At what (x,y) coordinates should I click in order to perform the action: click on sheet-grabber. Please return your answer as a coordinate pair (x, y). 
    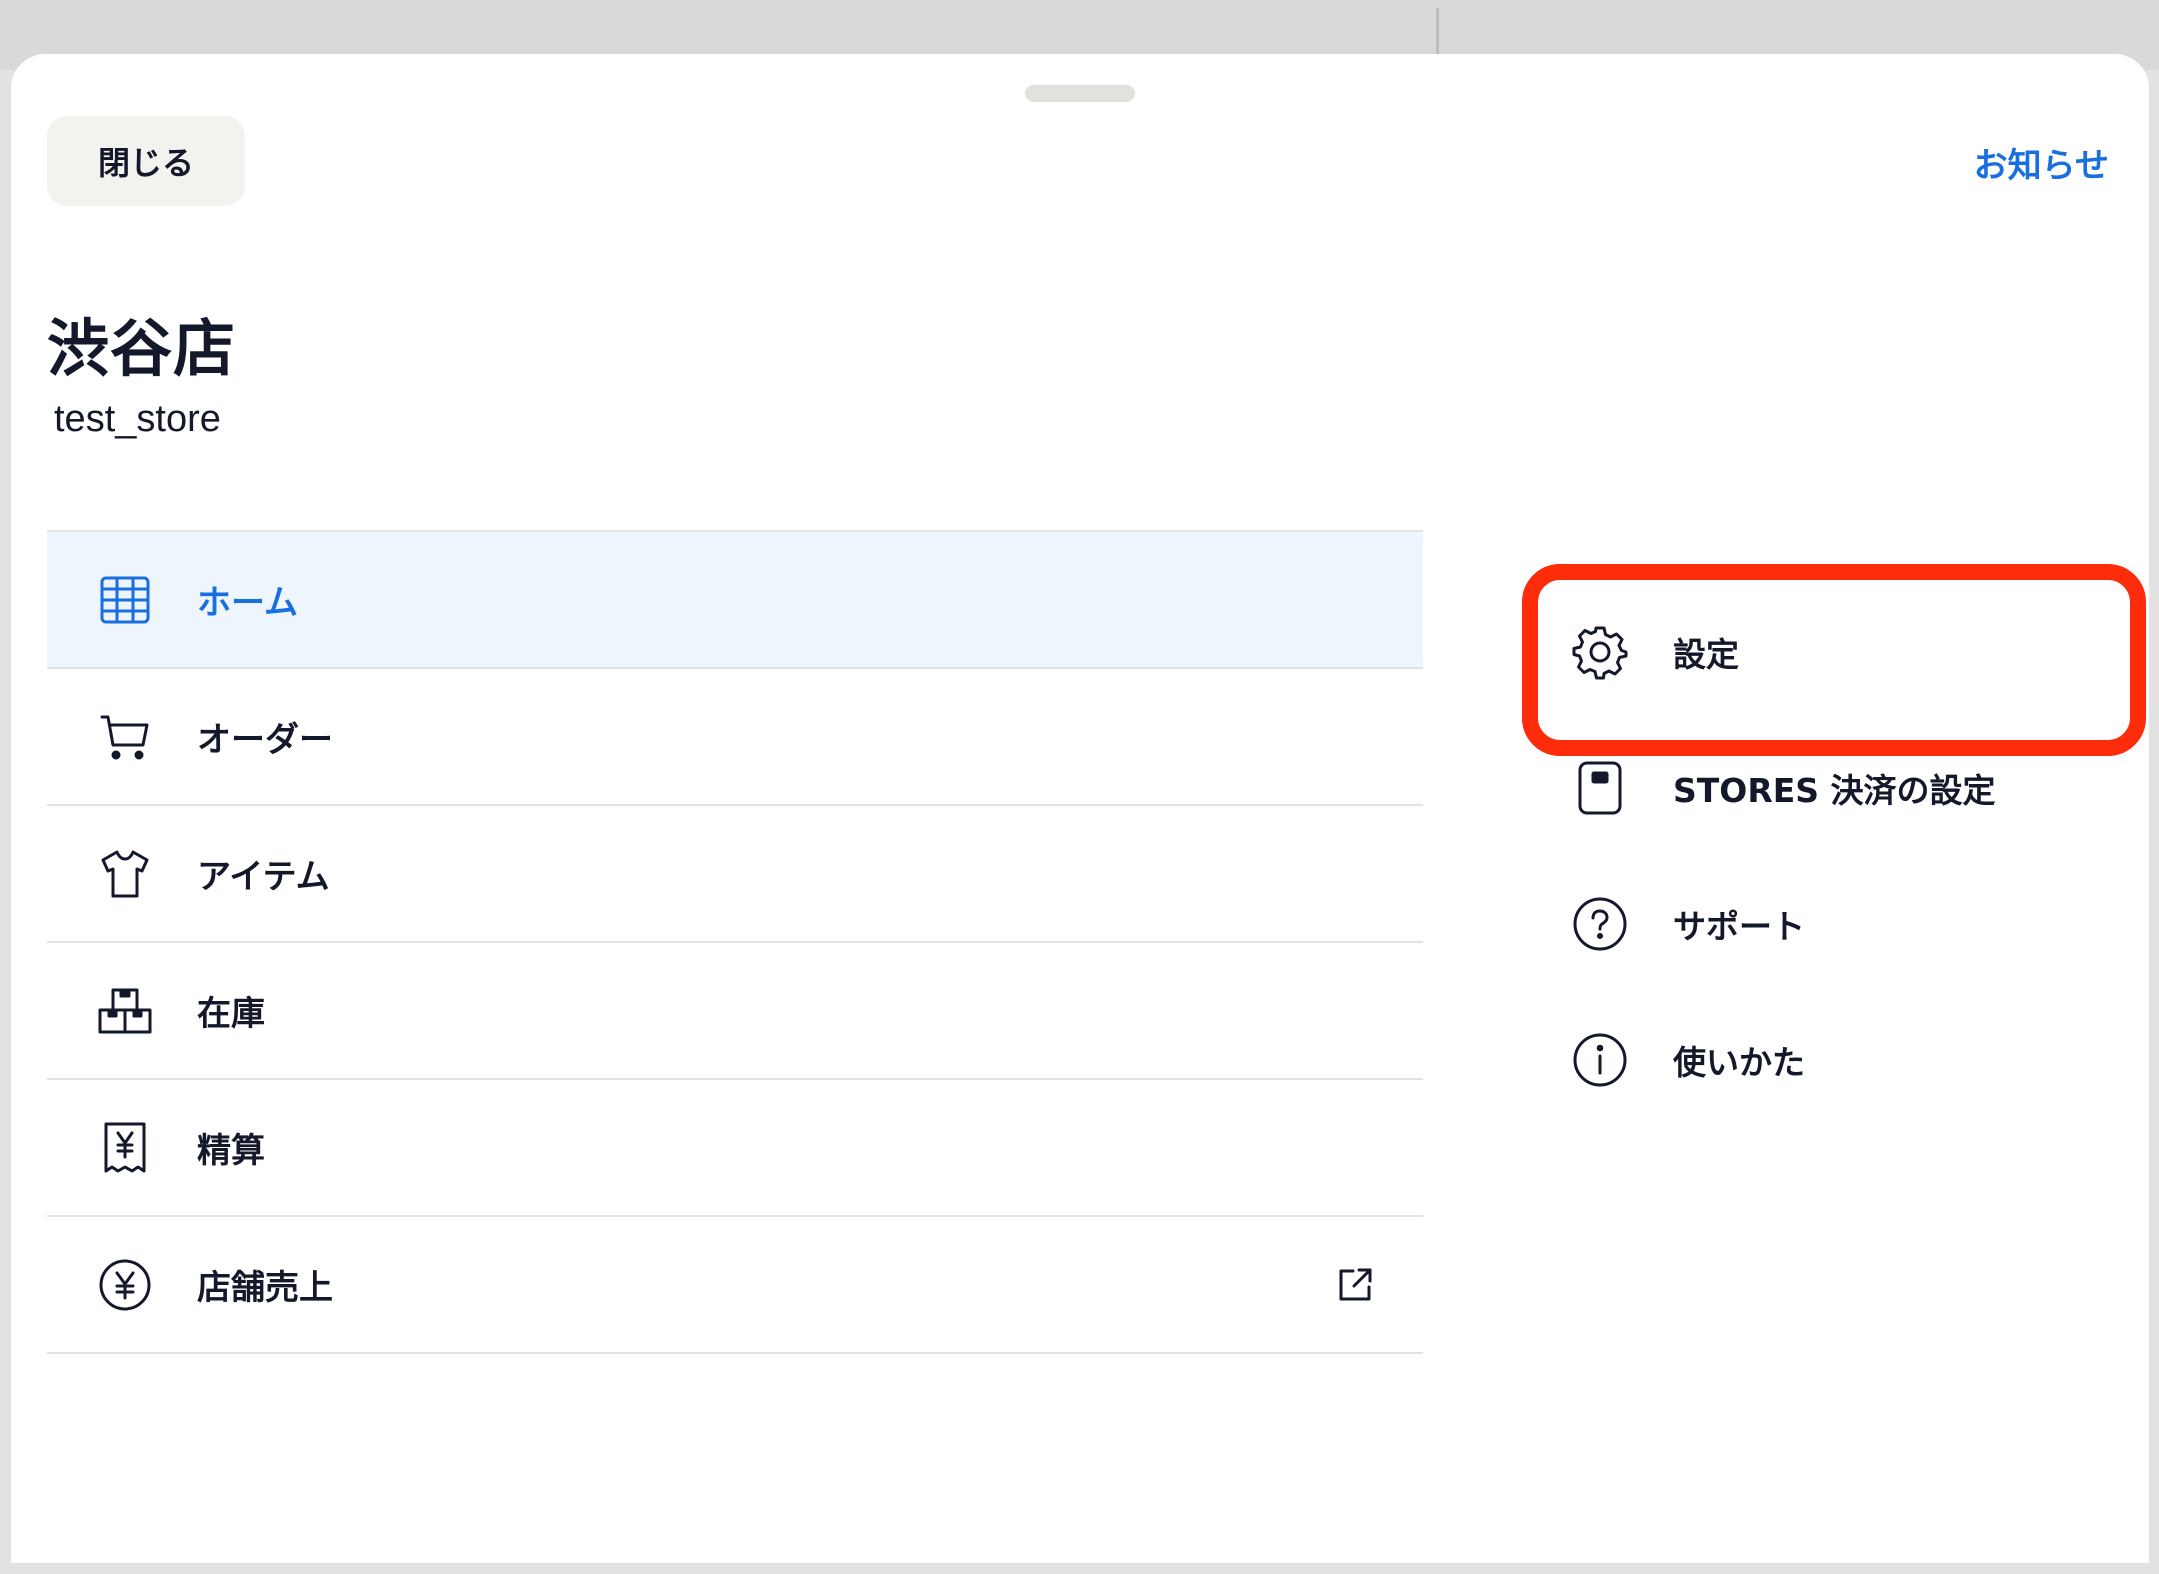
    Looking at the image, I should click on (1080, 93).